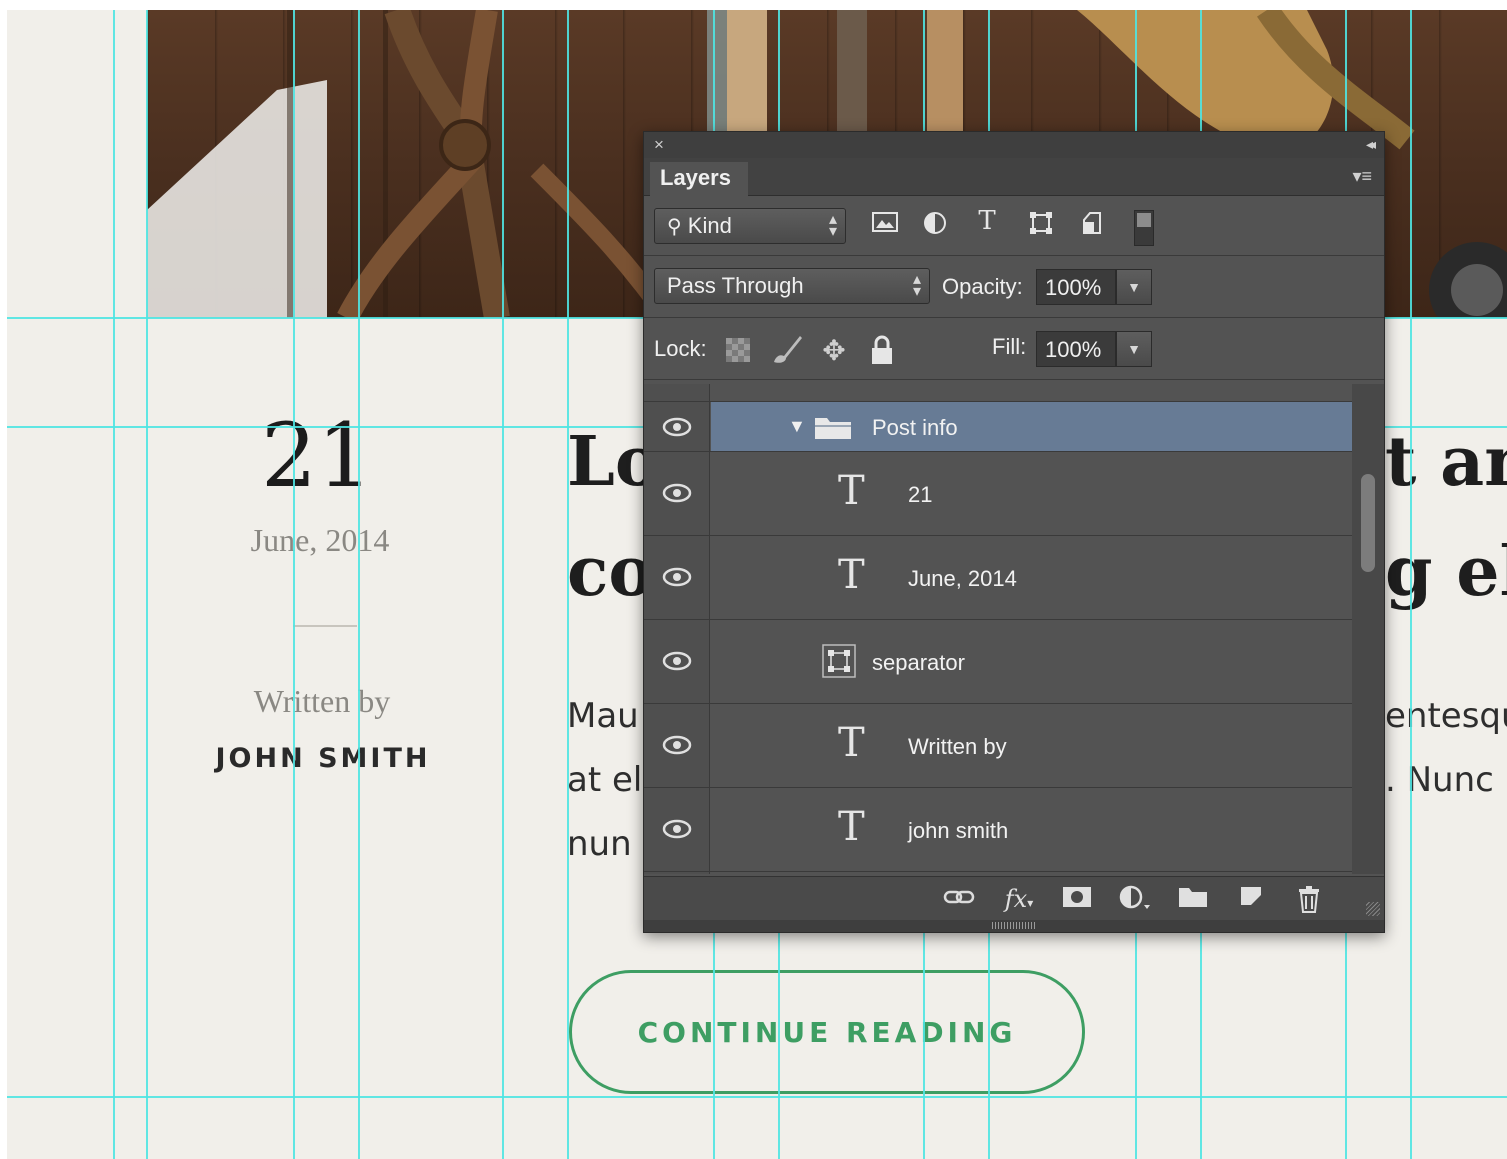 The height and width of the screenshot is (1159, 1507). Describe the element at coordinates (982, 286) in the screenshot. I see `opacity-label: Opacity:` at that location.